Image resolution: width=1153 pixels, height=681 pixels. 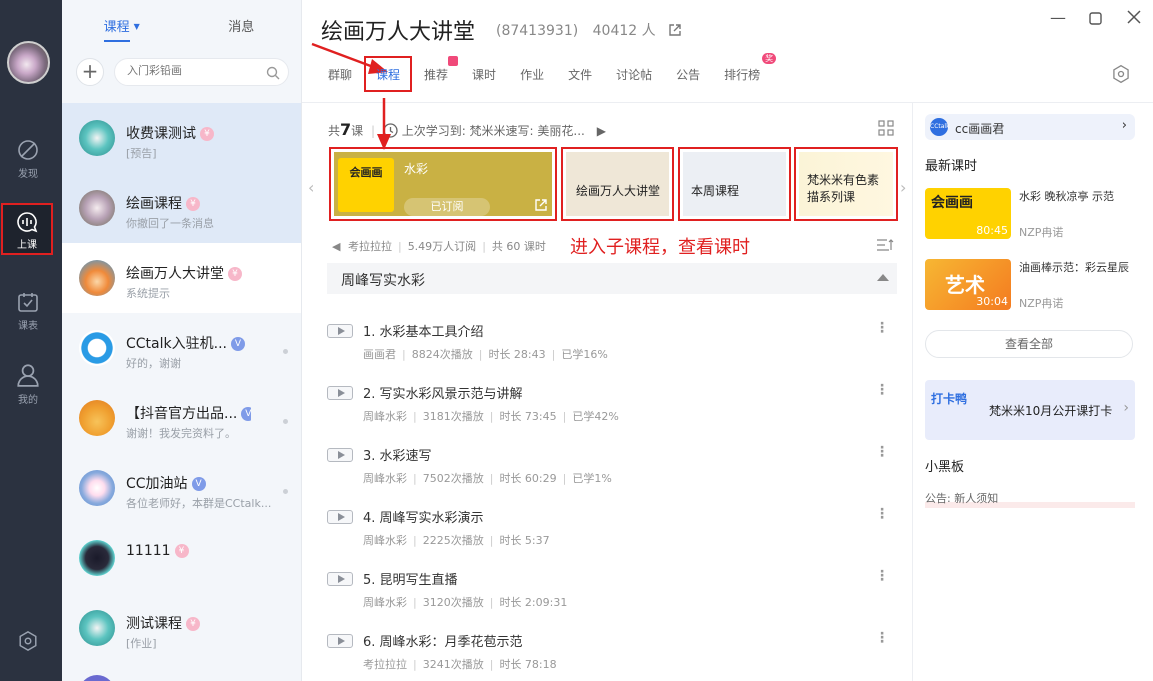 I want to click on close-button, so click(x=1134, y=18).